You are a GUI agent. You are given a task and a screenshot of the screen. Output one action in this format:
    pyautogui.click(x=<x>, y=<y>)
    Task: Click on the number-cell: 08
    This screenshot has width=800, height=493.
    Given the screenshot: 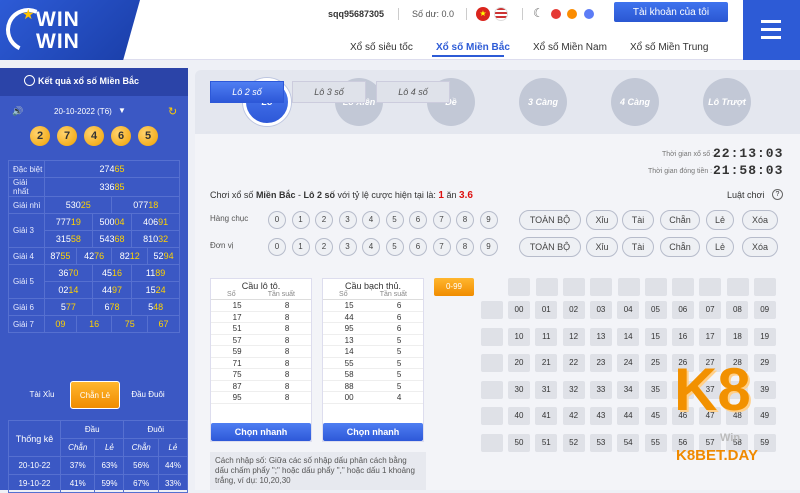 What is the action you would take?
    pyautogui.click(x=737, y=310)
    